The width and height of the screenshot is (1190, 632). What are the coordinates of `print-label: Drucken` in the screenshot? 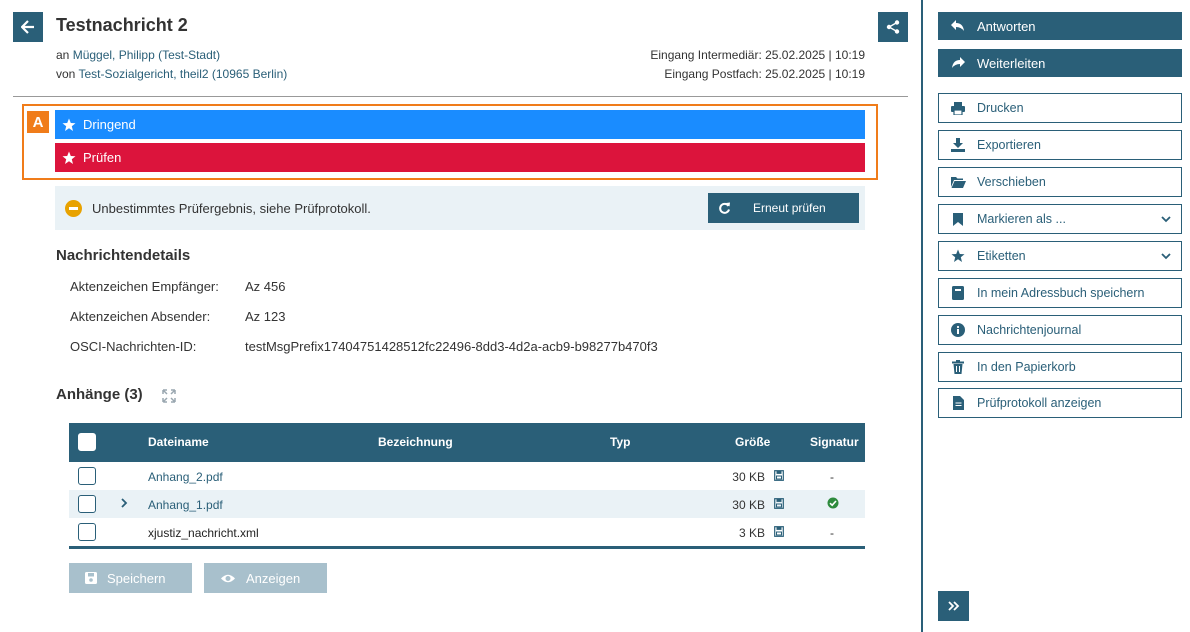 It's located at (1000, 108).